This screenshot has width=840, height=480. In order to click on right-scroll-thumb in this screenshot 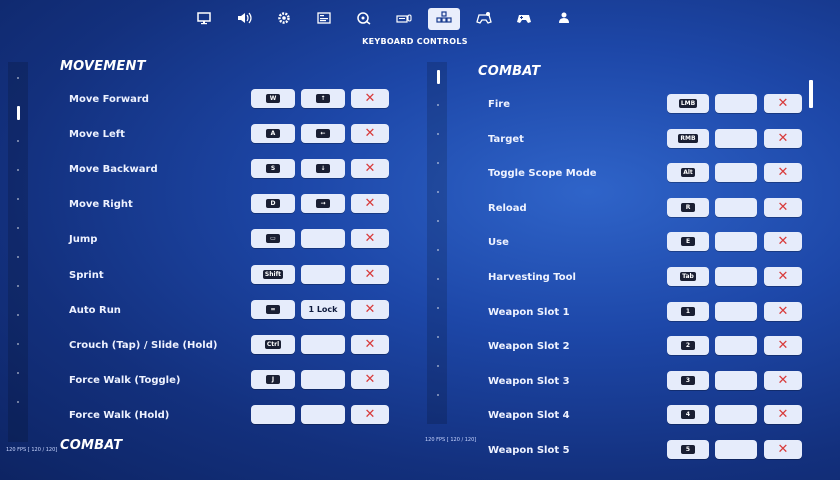, I will do `click(438, 77)`.